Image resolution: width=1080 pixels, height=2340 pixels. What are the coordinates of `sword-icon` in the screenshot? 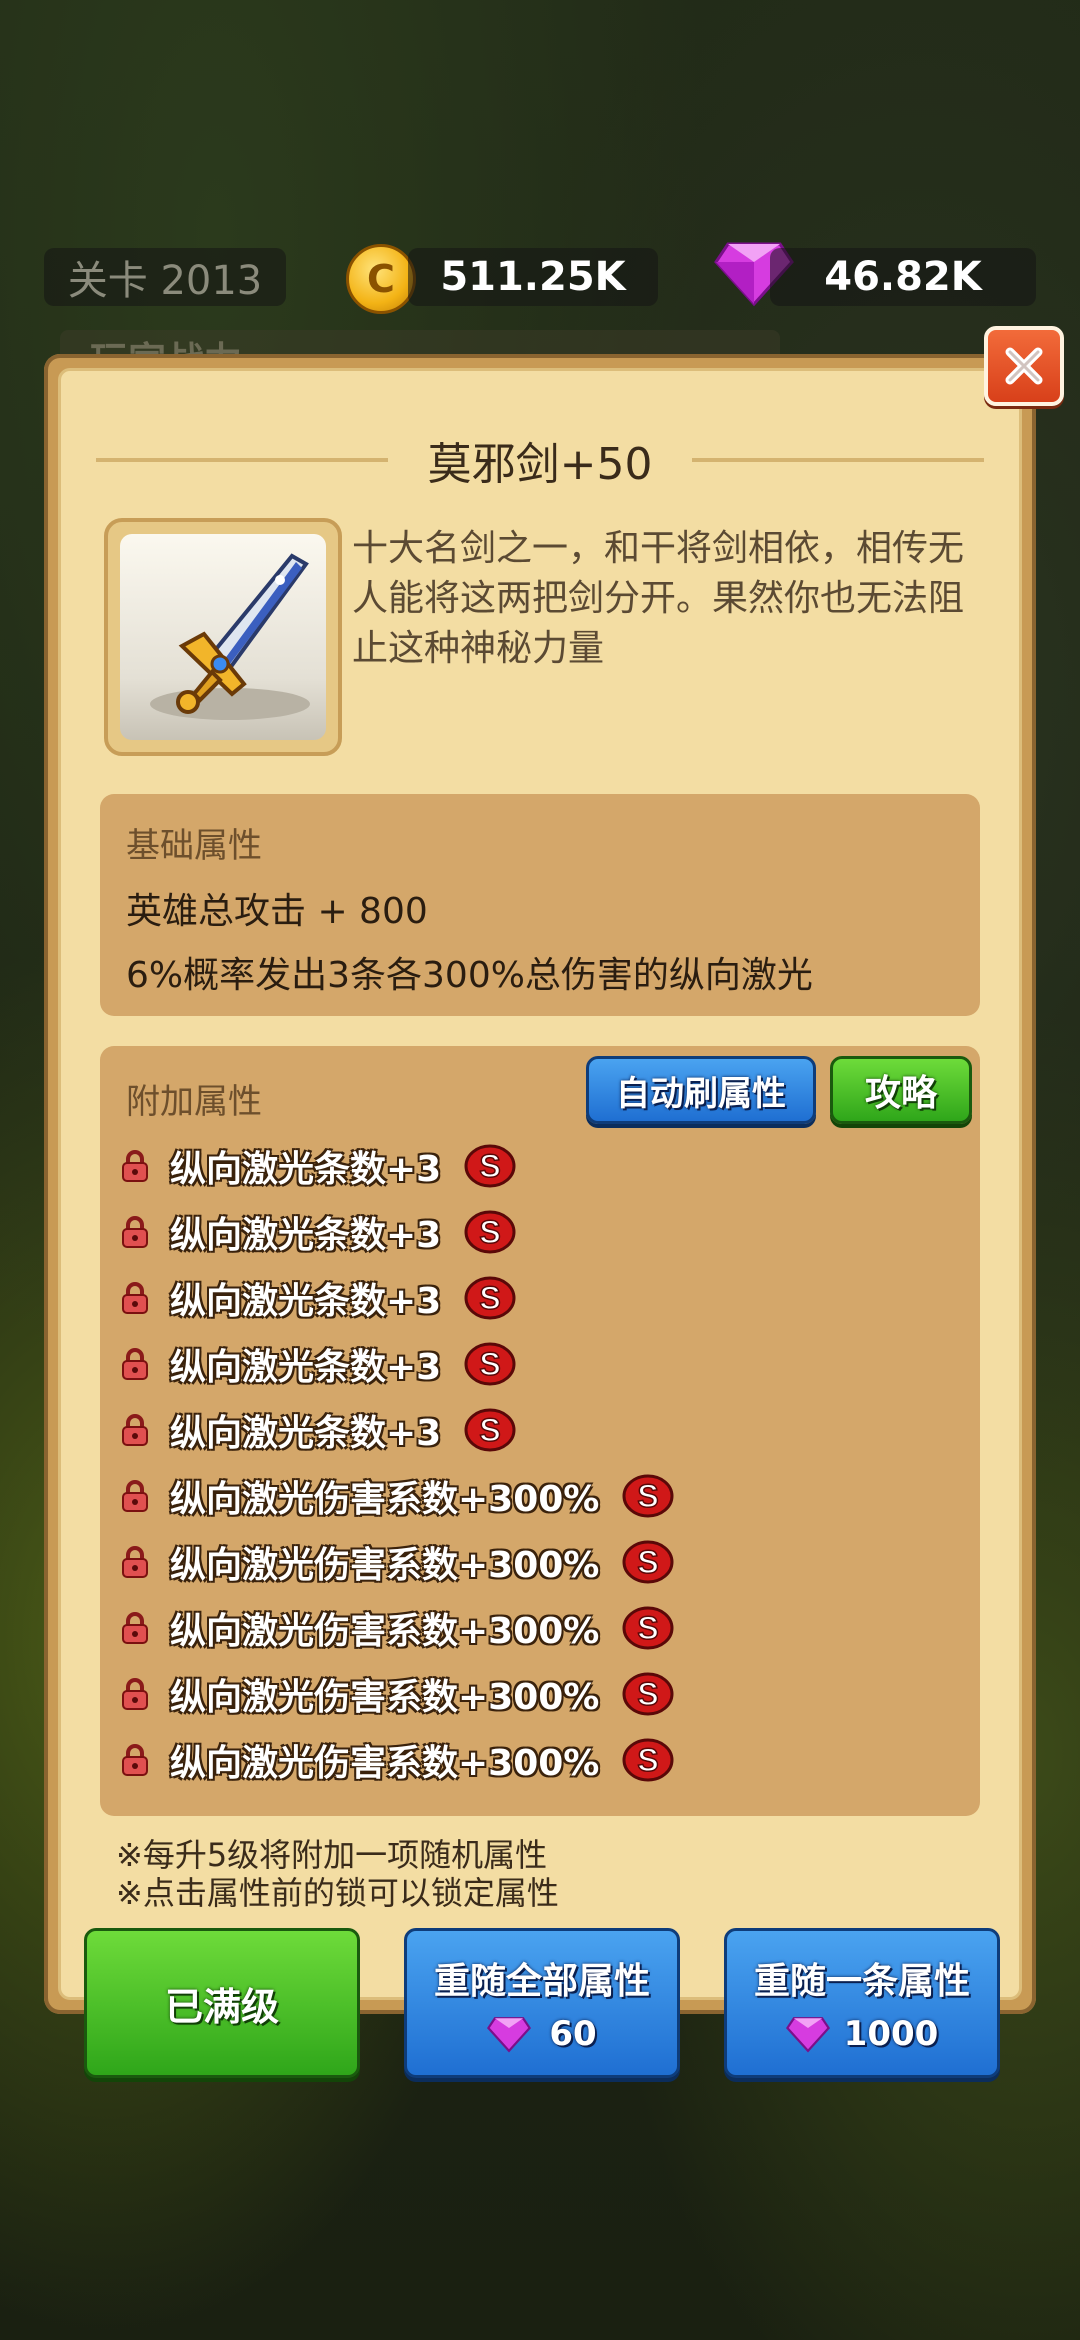 It's located at (230, 636).